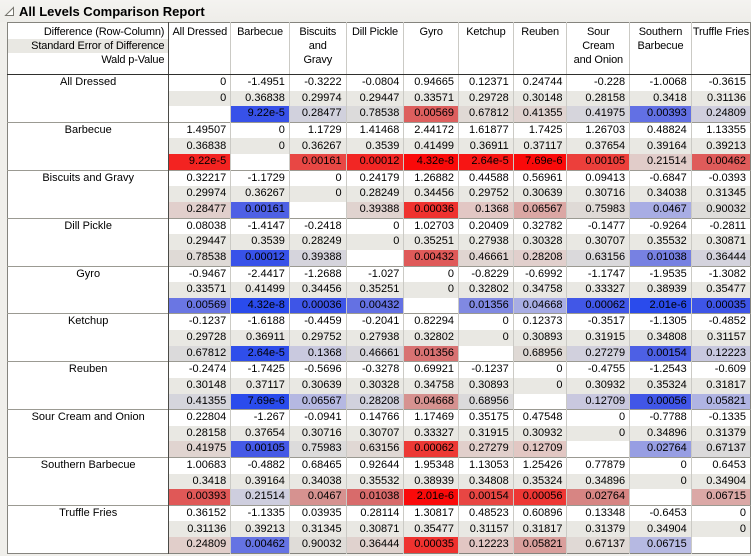  I want to click on diff-cell: 1.41468, so click(374, 130).